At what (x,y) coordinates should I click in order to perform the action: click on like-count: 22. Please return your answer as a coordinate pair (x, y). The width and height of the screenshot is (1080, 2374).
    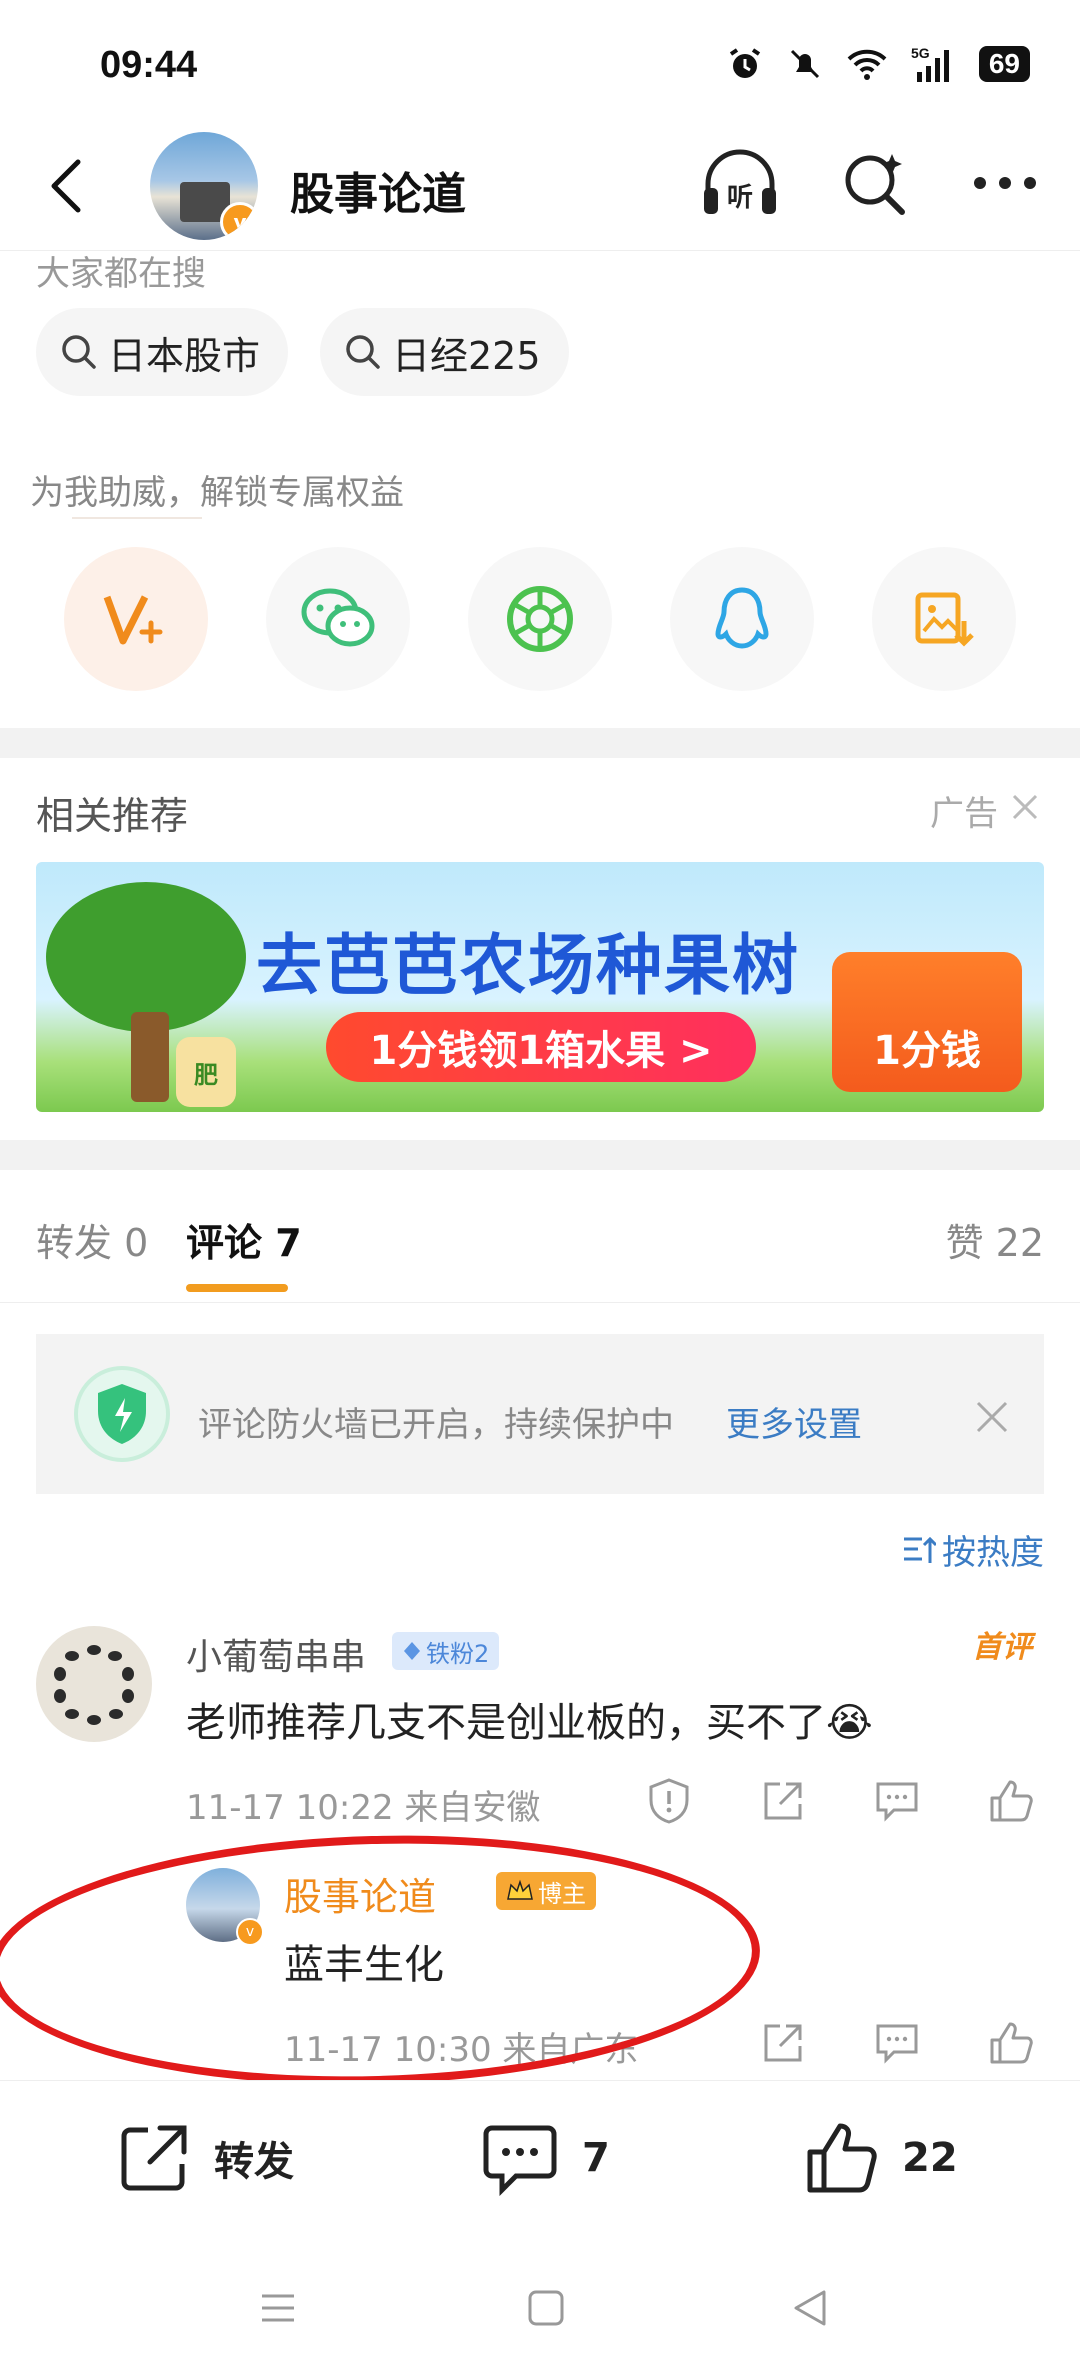
    Looking at the image, I should click on (930, 2158).